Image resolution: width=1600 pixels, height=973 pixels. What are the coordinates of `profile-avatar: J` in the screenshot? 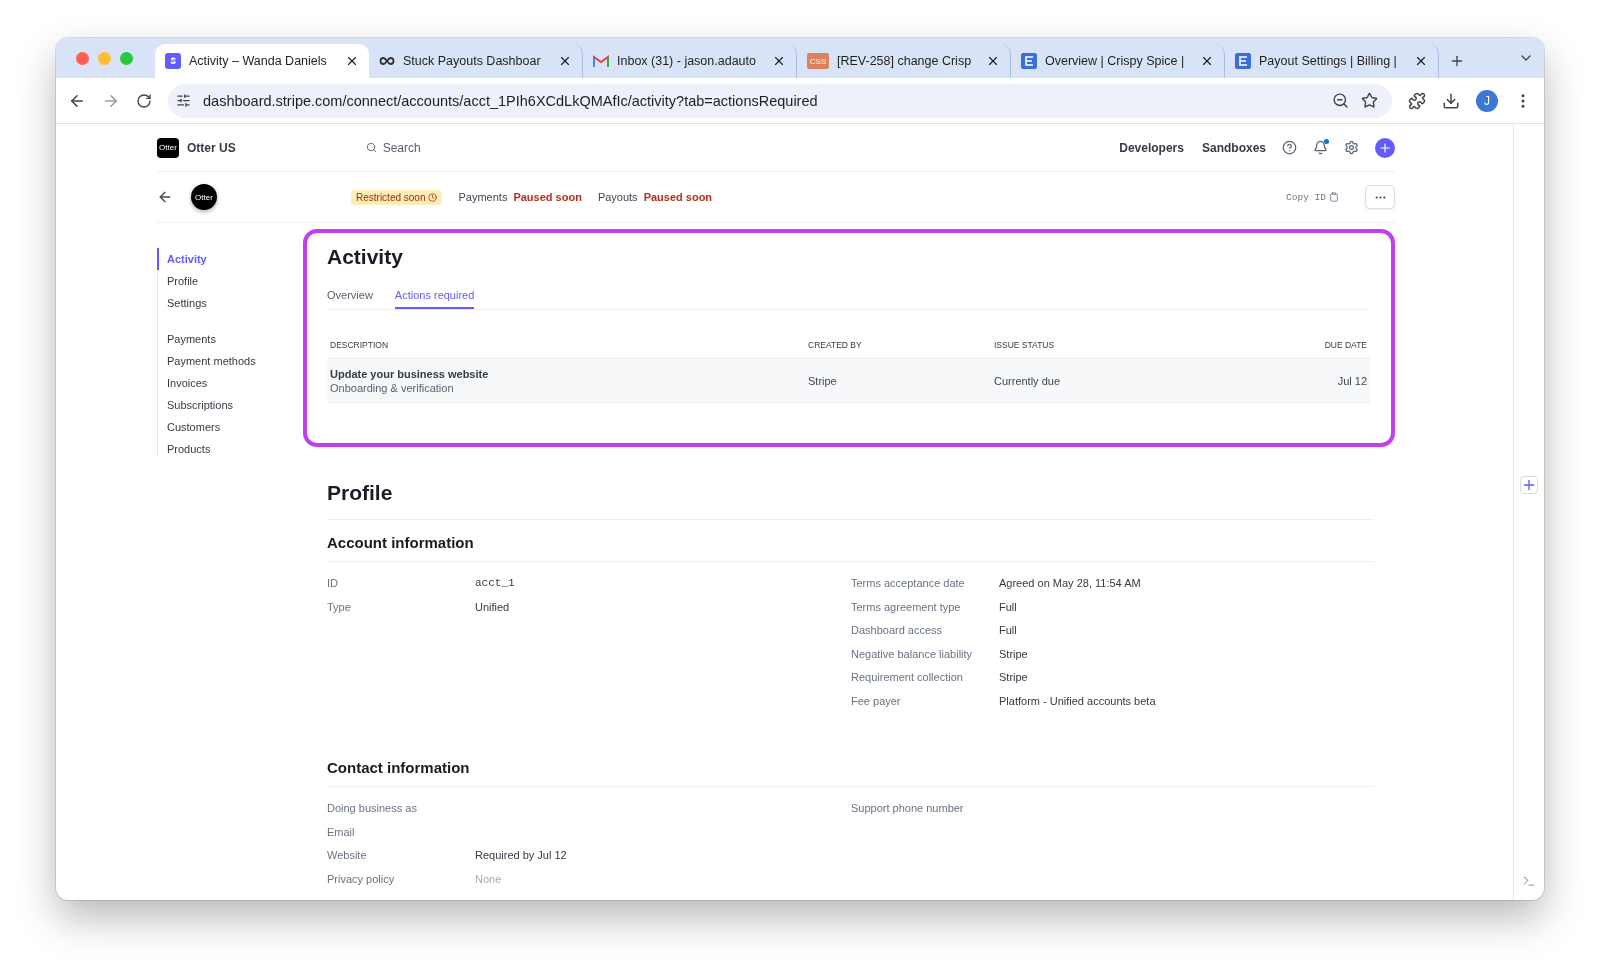 It's located at (1487, 100).